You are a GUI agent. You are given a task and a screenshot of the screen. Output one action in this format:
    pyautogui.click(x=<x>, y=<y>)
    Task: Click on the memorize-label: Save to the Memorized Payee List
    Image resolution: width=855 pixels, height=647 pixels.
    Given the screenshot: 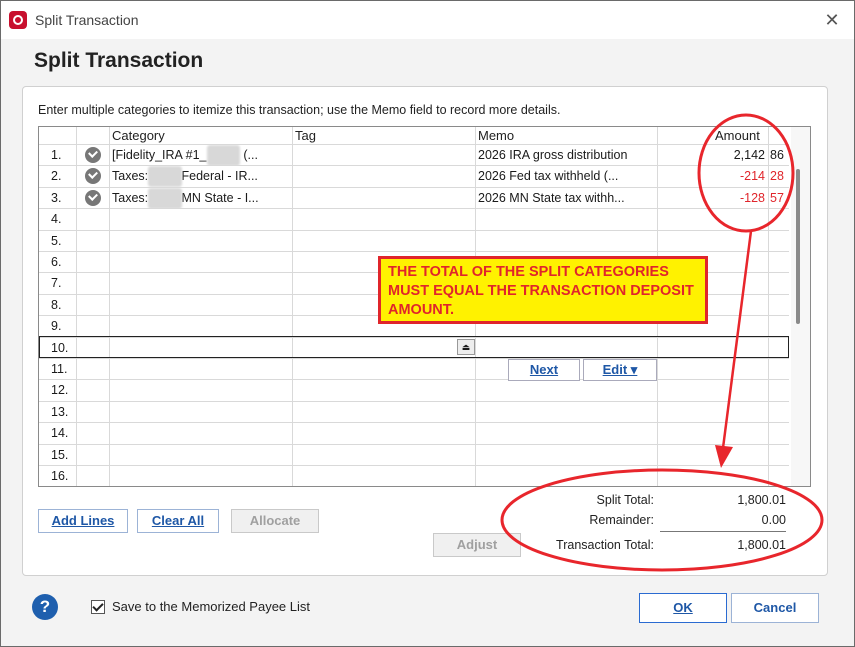 What is the action you would take?
    pyautogui.click(x=211, y=606)
    